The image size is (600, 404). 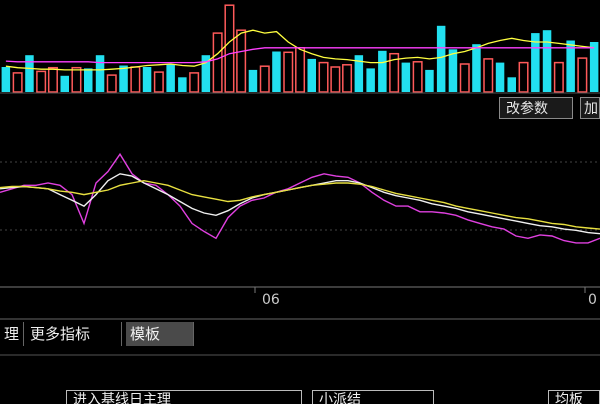 What do you see at coordinates (184, 397) in the screenshot?
I see `enter-baseline-button: 进入基线日主理` at bounding box center [184, 397].